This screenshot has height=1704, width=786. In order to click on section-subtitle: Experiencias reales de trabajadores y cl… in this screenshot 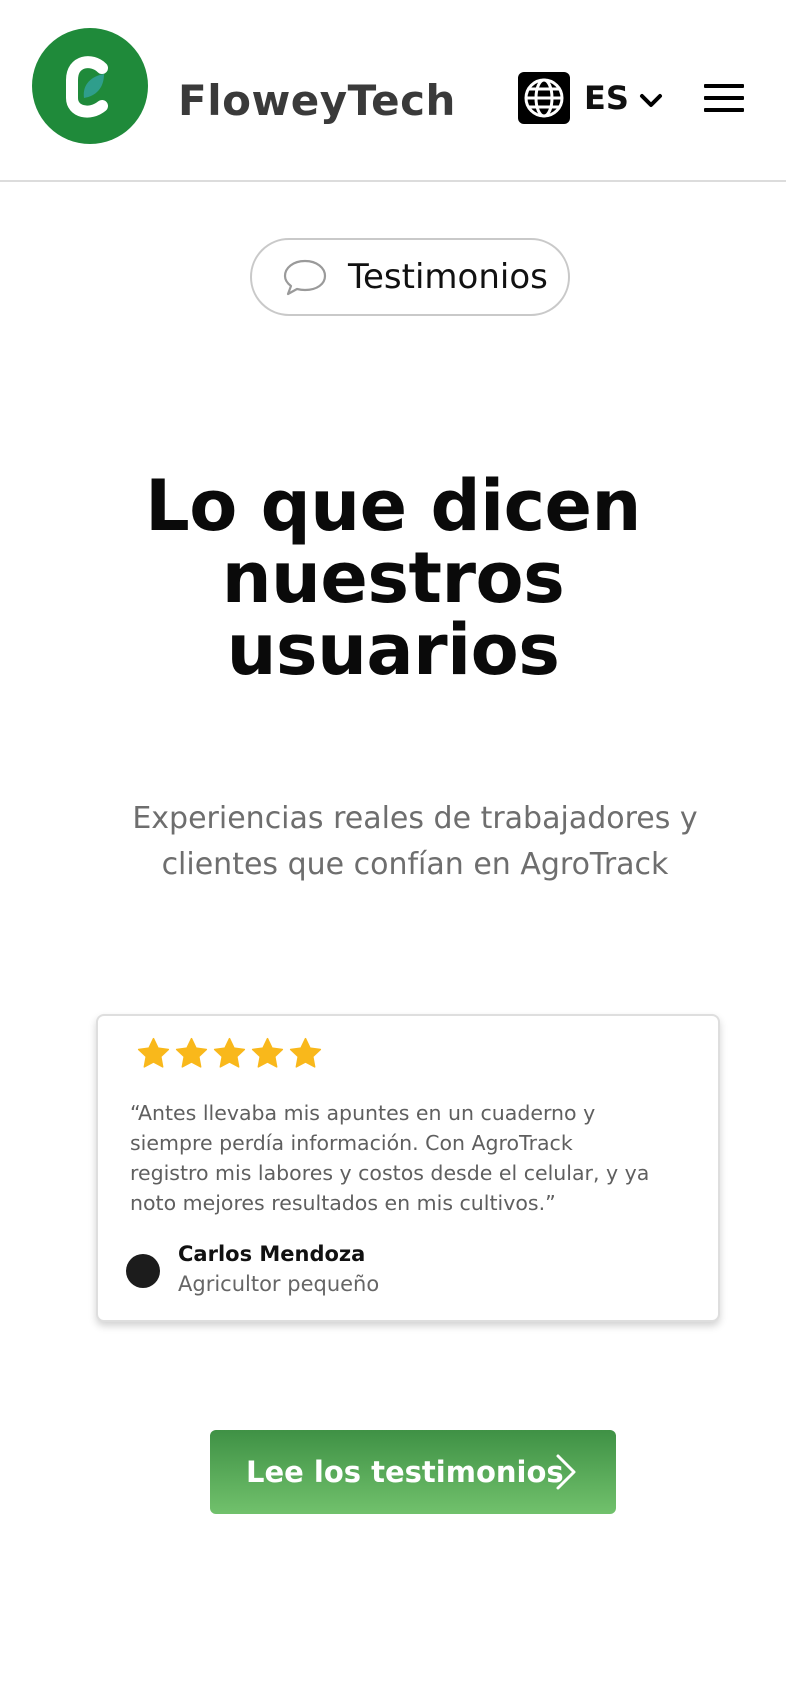, I will do `click(415, 841)`.